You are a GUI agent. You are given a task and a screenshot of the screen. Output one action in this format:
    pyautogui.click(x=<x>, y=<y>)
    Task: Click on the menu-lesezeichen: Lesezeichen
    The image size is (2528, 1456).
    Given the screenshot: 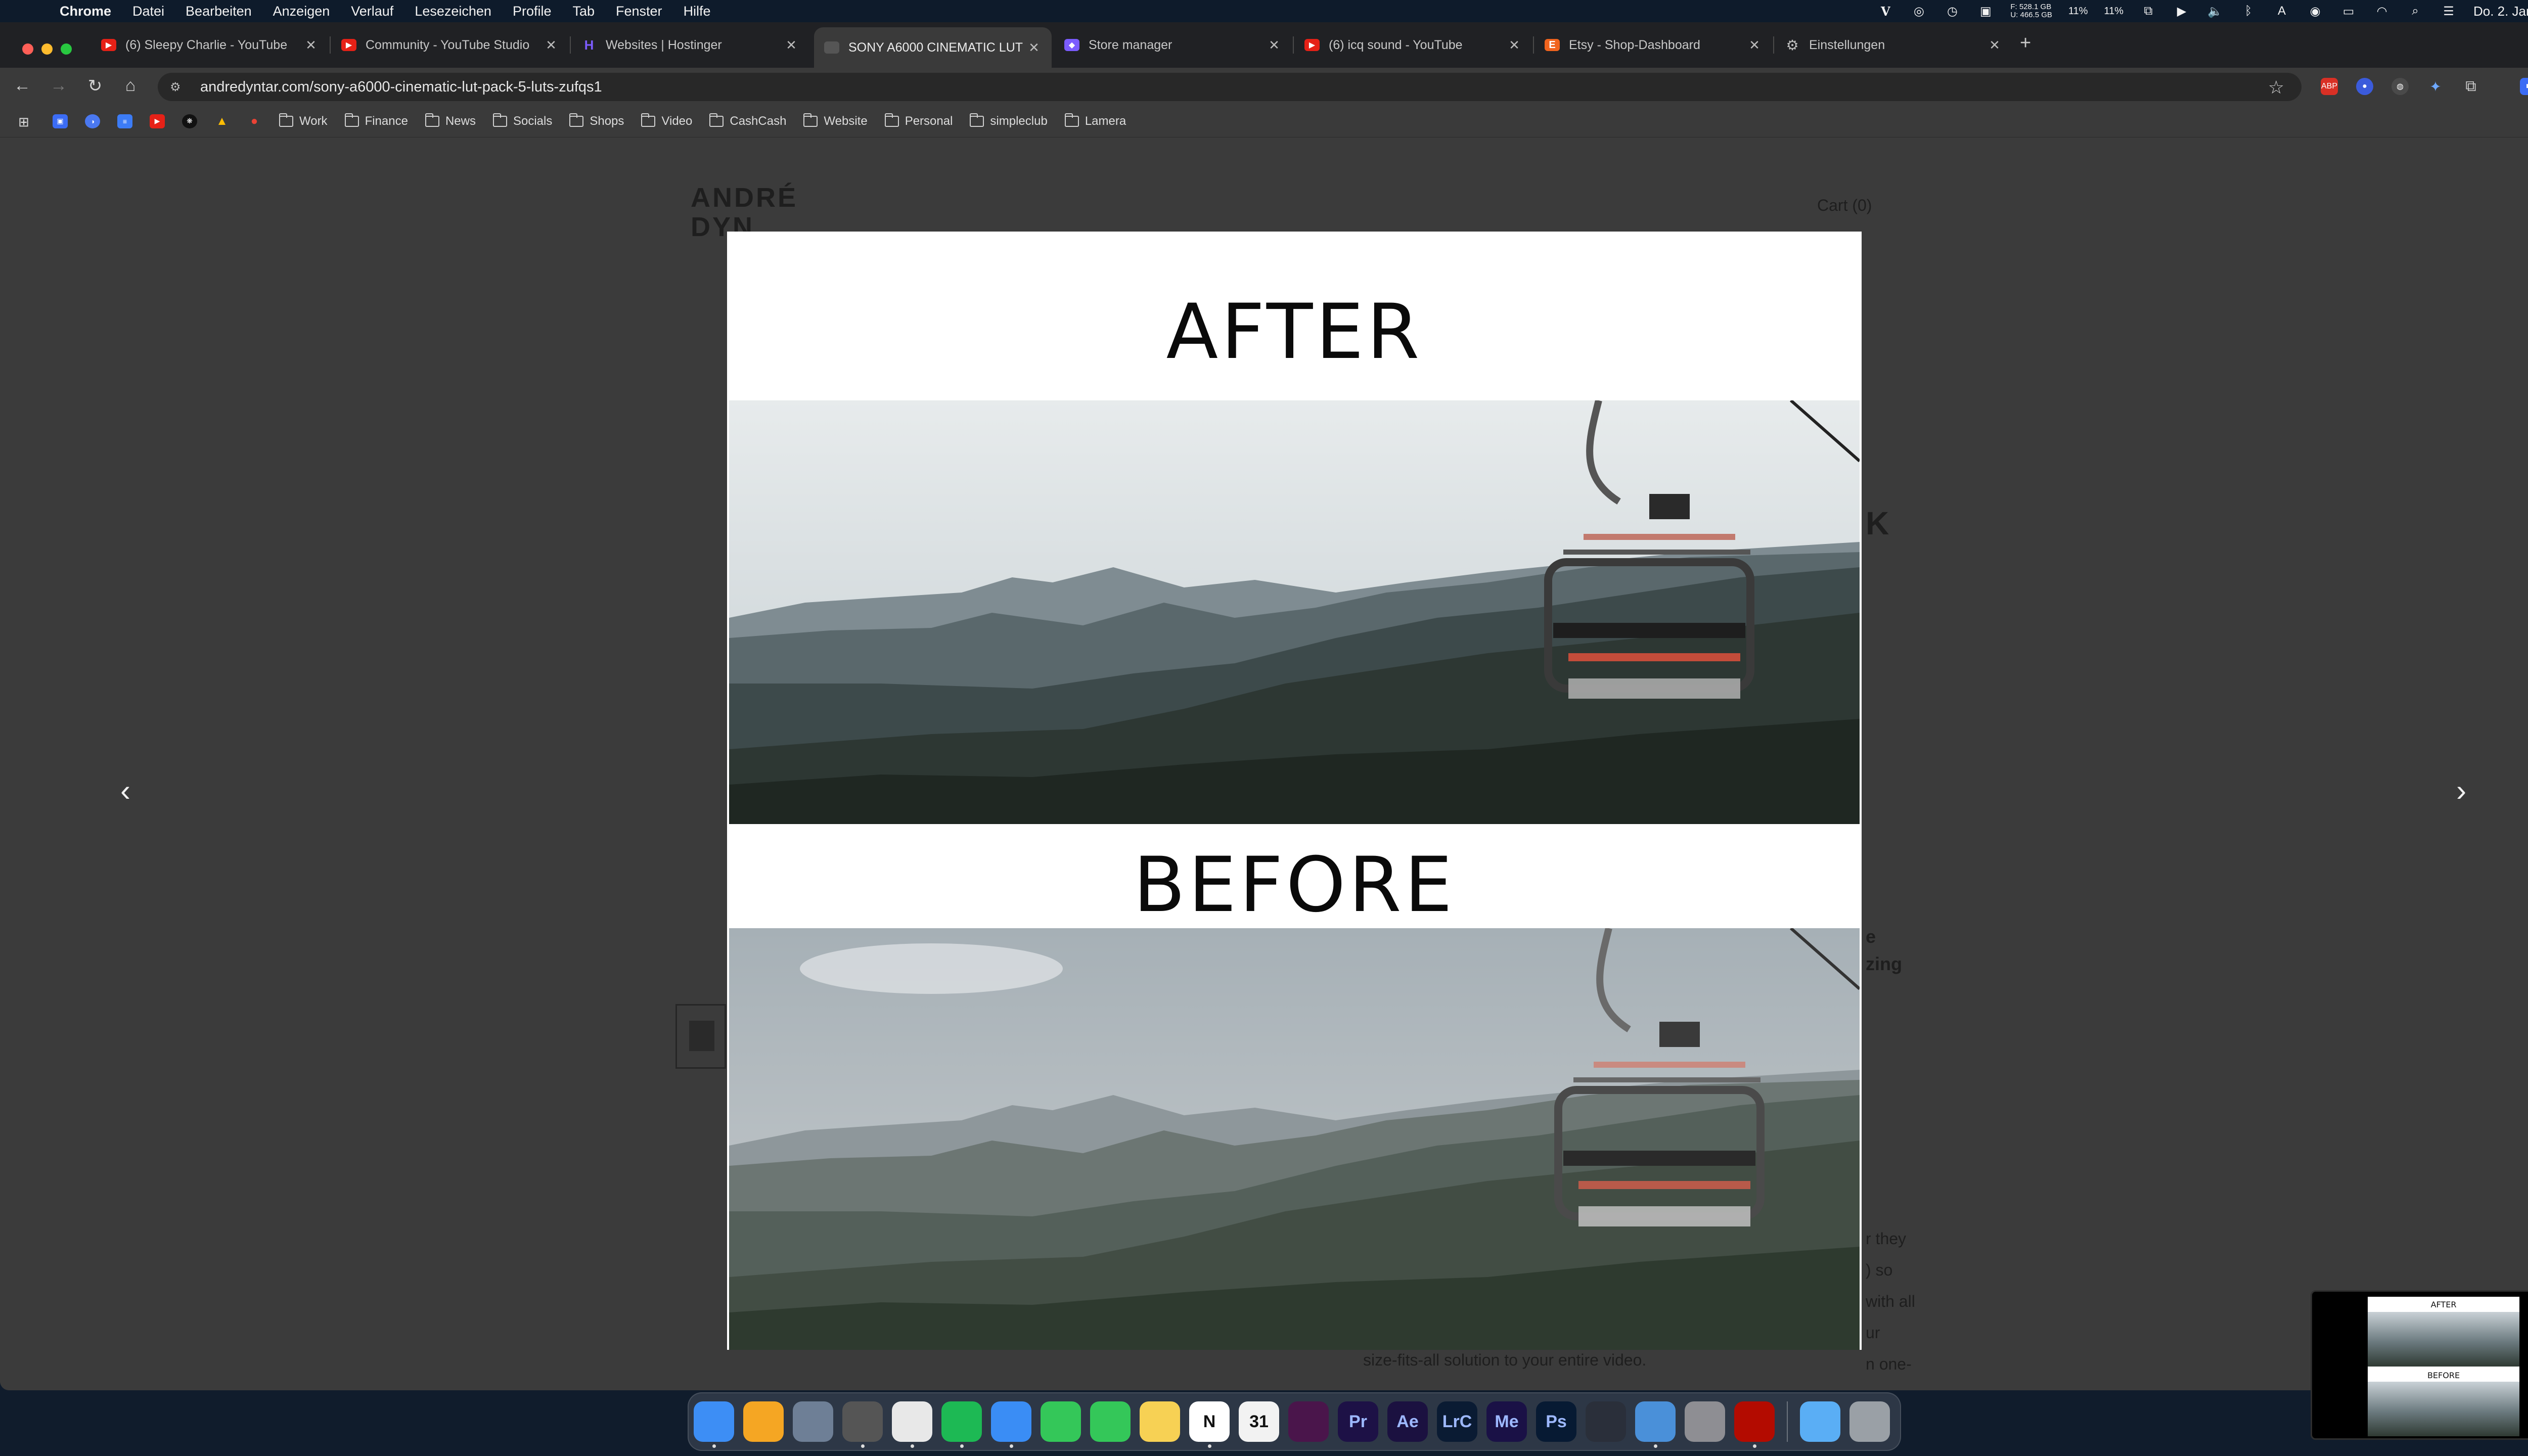 What is the action you would take?
    pyautogui.click(x=453, y=11)
    